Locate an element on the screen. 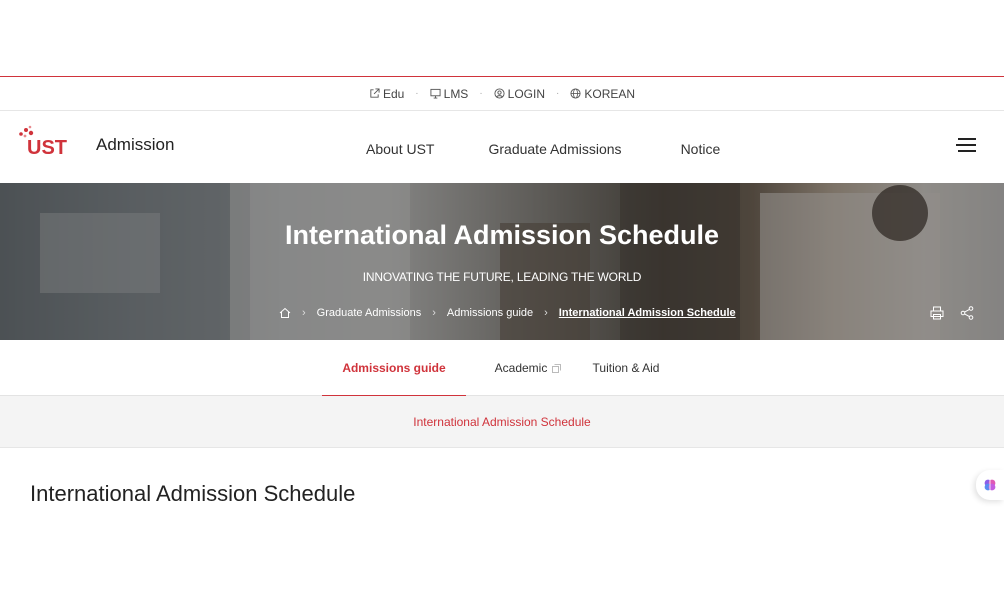 This screenshot has width=1004, height=591. utility-login-label: LOGIN is located at coordinates (526, 93).